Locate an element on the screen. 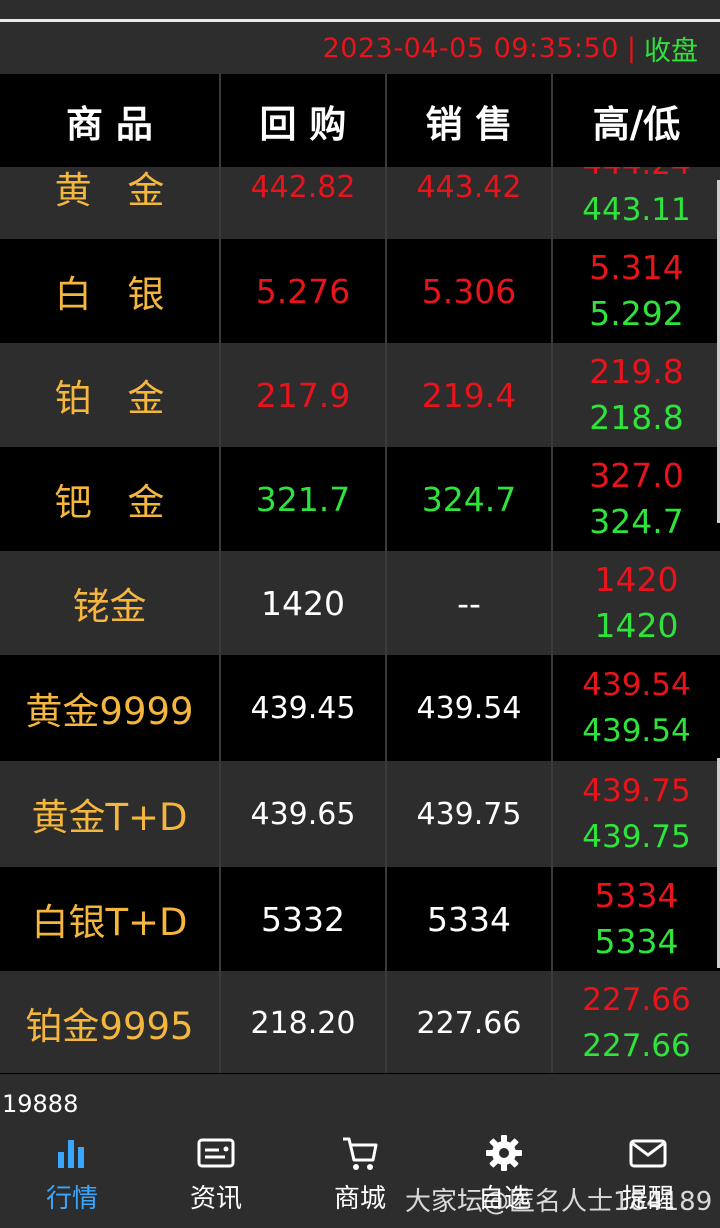  sell-price: 324.7 is located at coordinates (469, 499).